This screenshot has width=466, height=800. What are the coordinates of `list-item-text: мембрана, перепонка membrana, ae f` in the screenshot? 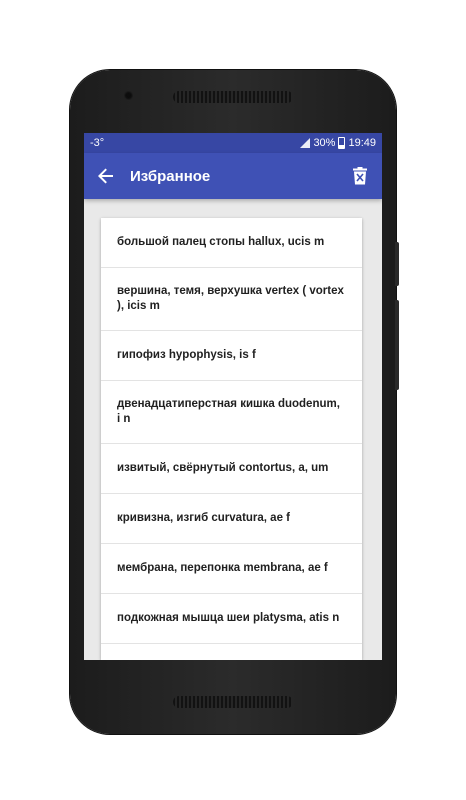 It's located at (222, 568).